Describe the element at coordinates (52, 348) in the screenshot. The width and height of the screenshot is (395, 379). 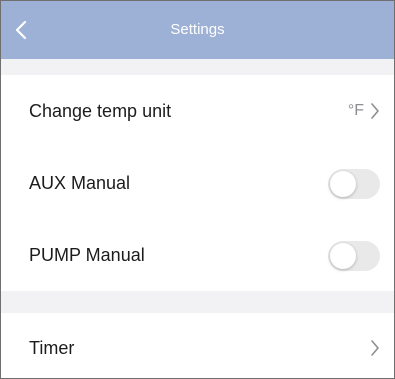
I see `timer-label: Timer` at that location.